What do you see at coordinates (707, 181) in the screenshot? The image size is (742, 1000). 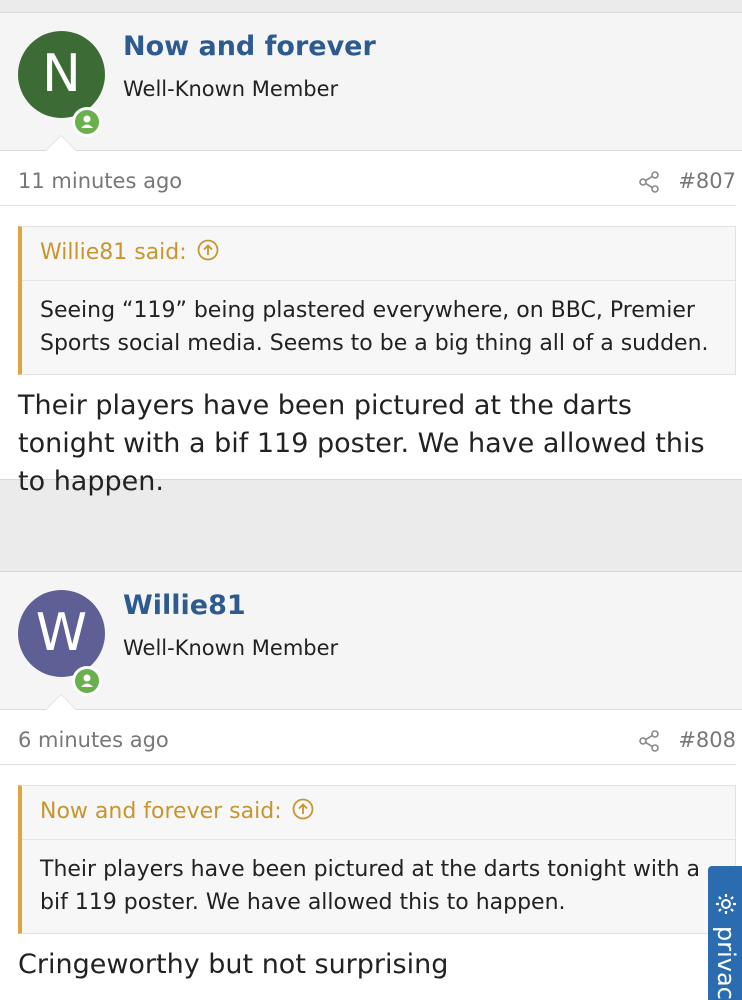 I see `post-number-link: #807` at bounding box center [707, 181].